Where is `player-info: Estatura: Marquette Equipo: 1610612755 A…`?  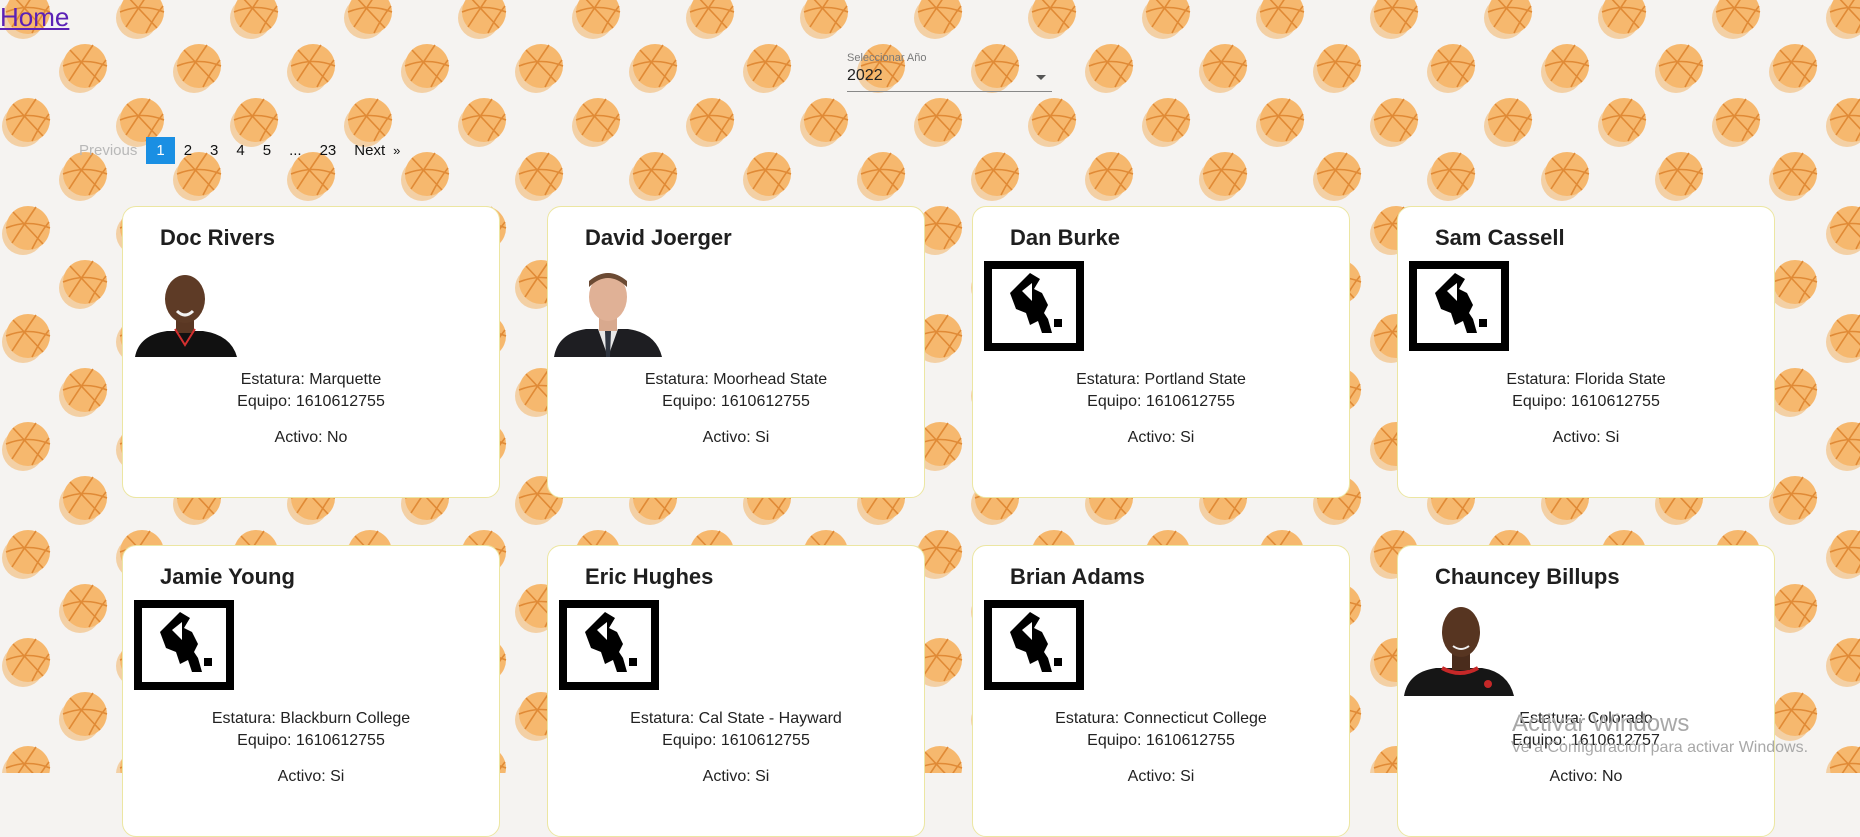 player-info: Estatura: Marquette Equipo: 1610612755 A… is located at coordinates (311, 409).